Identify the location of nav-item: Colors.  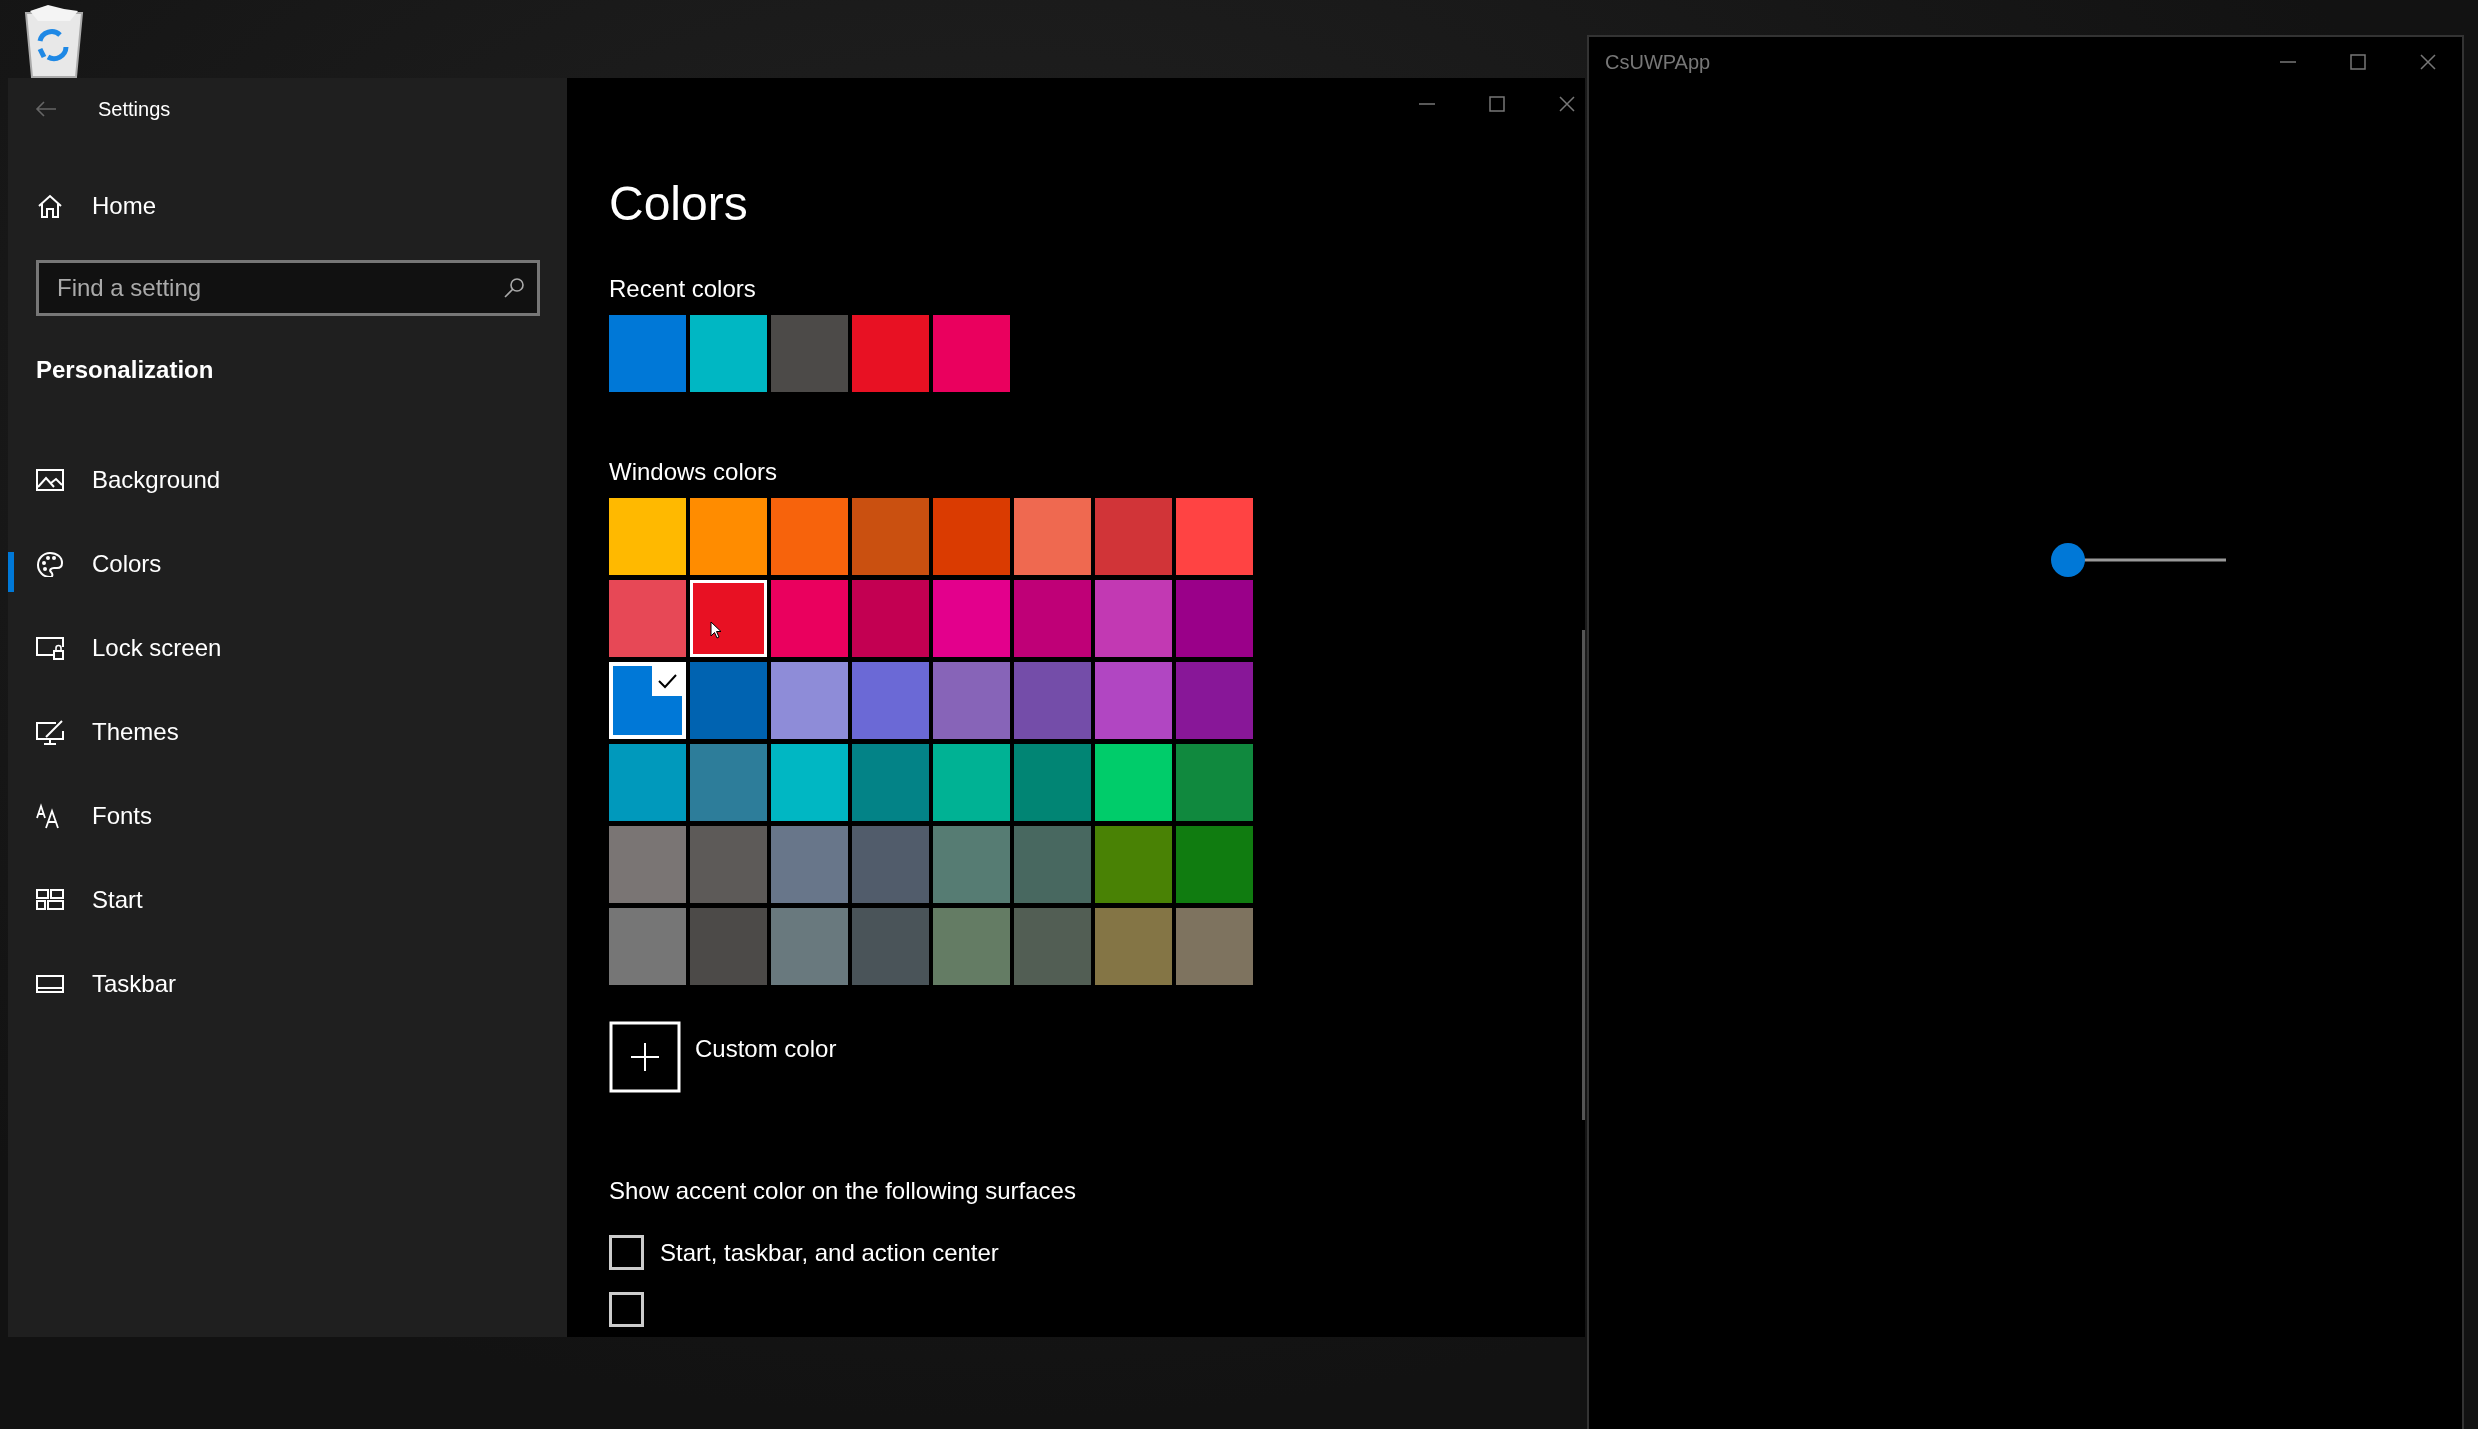
(287, 564).